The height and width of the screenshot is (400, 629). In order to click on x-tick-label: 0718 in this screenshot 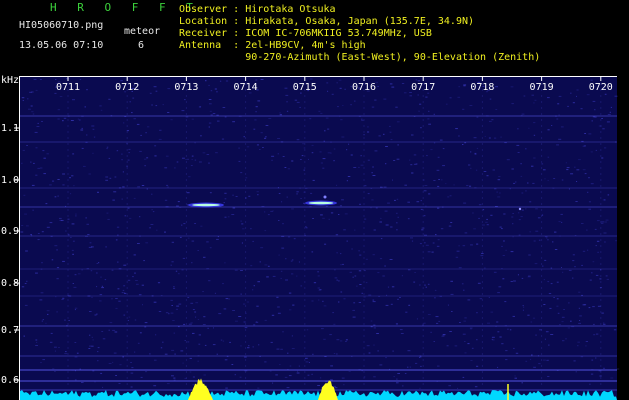, I will do `click(482, 87)`.